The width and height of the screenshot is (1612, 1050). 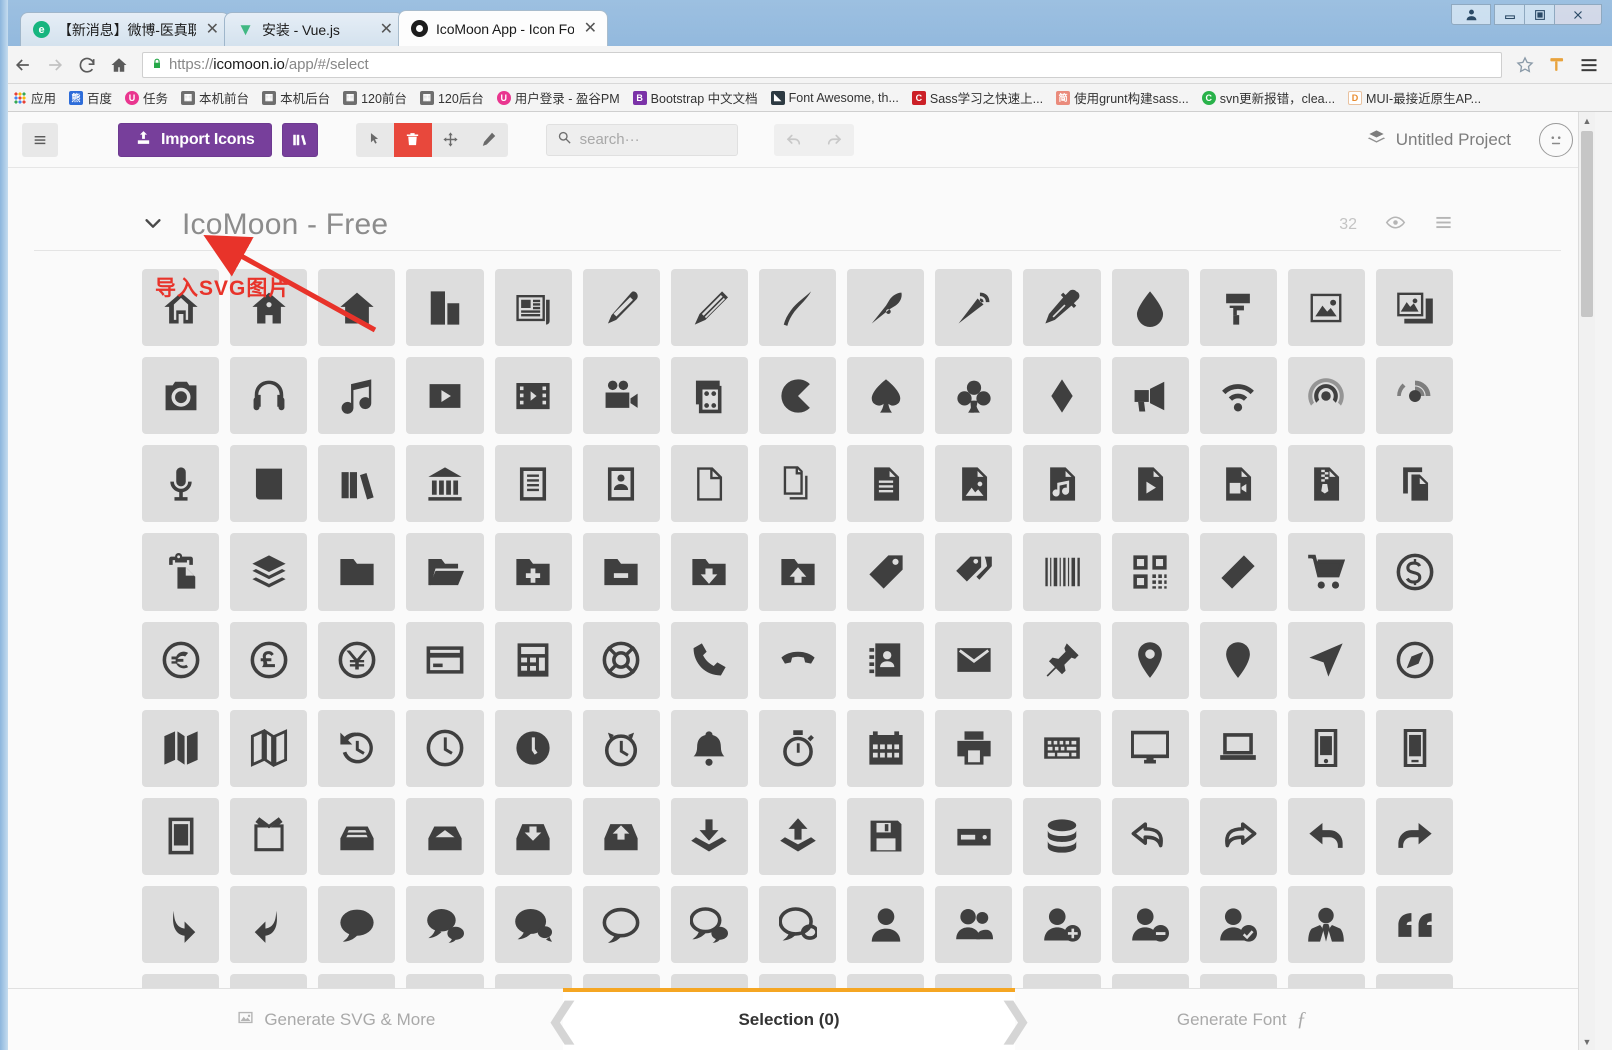 I want to click on address-bar: https://icomoon.io/app/#/select, so click(x=822, y=64).